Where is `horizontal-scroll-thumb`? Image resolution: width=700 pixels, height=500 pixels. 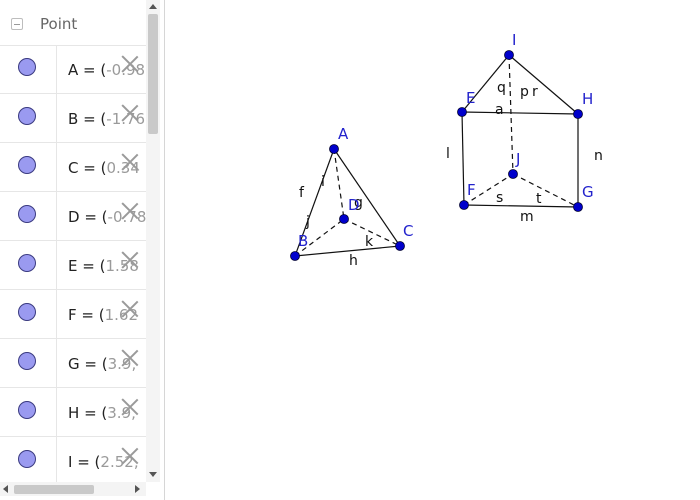 horizontal-scroll-thumb is located at coordinates (54, 489).